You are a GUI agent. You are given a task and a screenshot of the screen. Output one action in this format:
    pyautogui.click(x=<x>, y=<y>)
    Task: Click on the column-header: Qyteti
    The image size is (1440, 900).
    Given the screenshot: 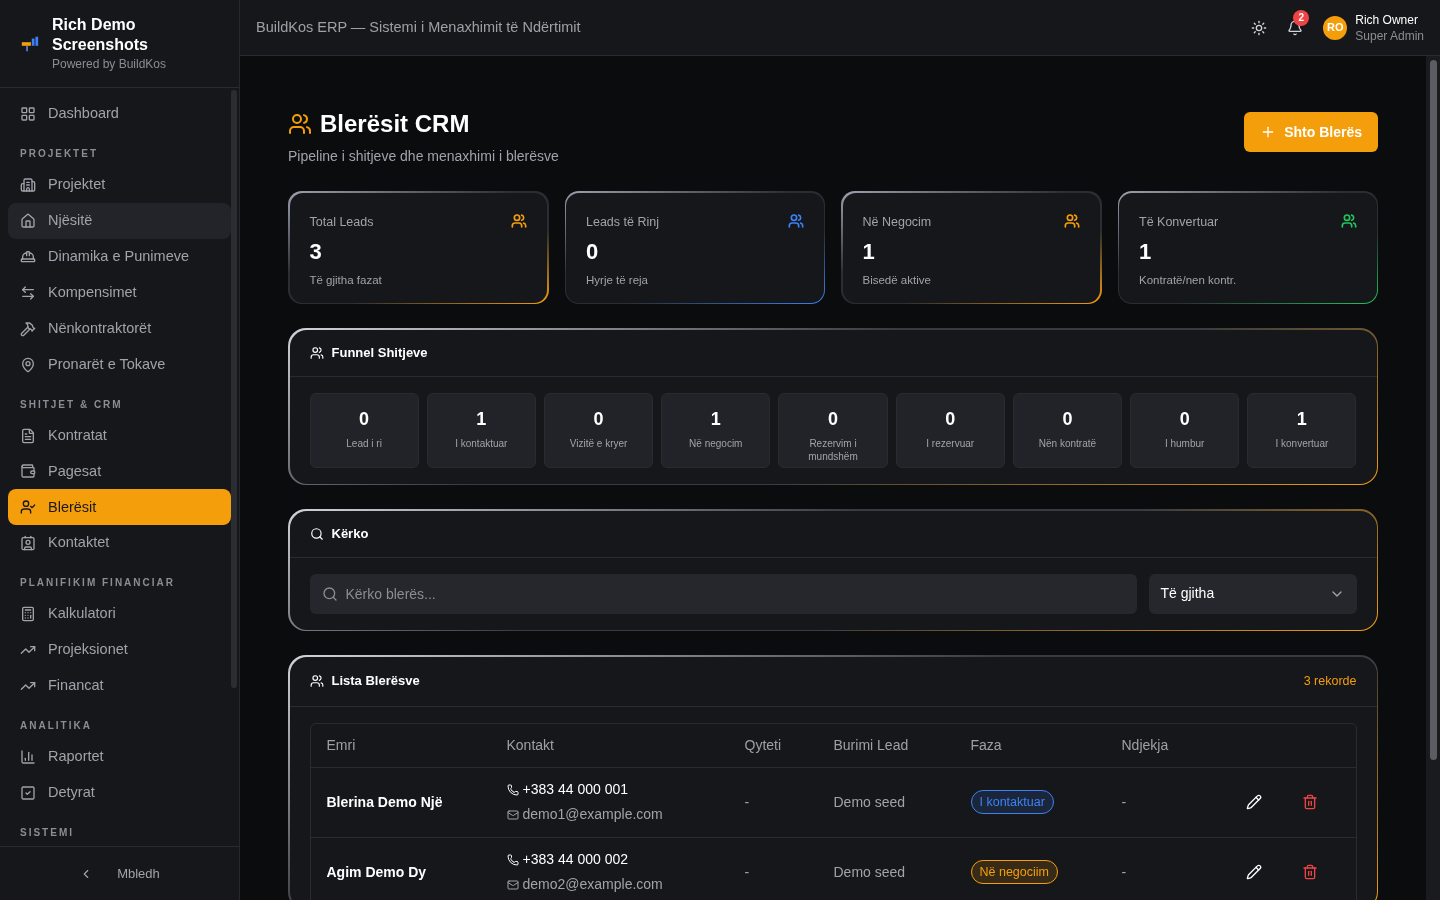 What is the action you would take?
    pyautogui.click(x=763, y=745)
    